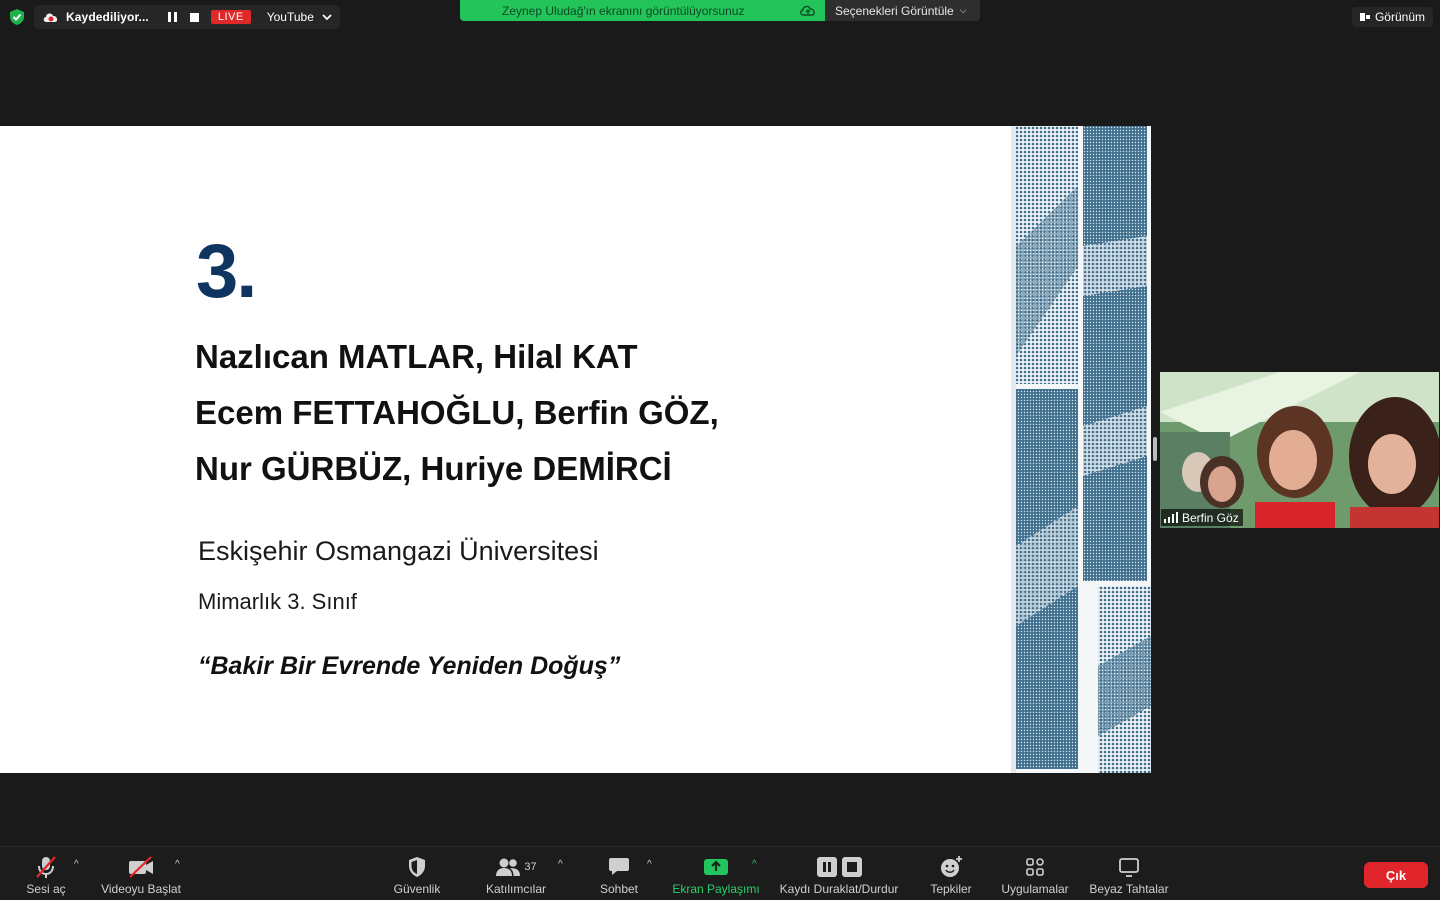 The width and height of the screenshot is (1440, 900). Describe the element at coordinates (195, 17) in the screenshot. I see `stop-recording-icon` at that location.